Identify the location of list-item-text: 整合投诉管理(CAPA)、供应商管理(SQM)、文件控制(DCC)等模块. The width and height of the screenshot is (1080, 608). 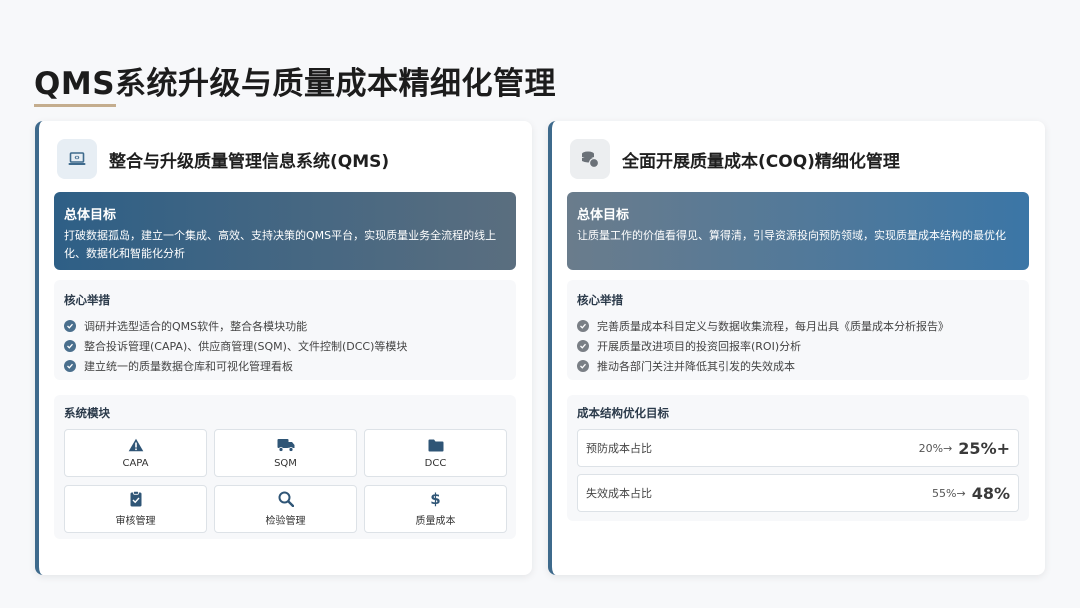
(246, 346).